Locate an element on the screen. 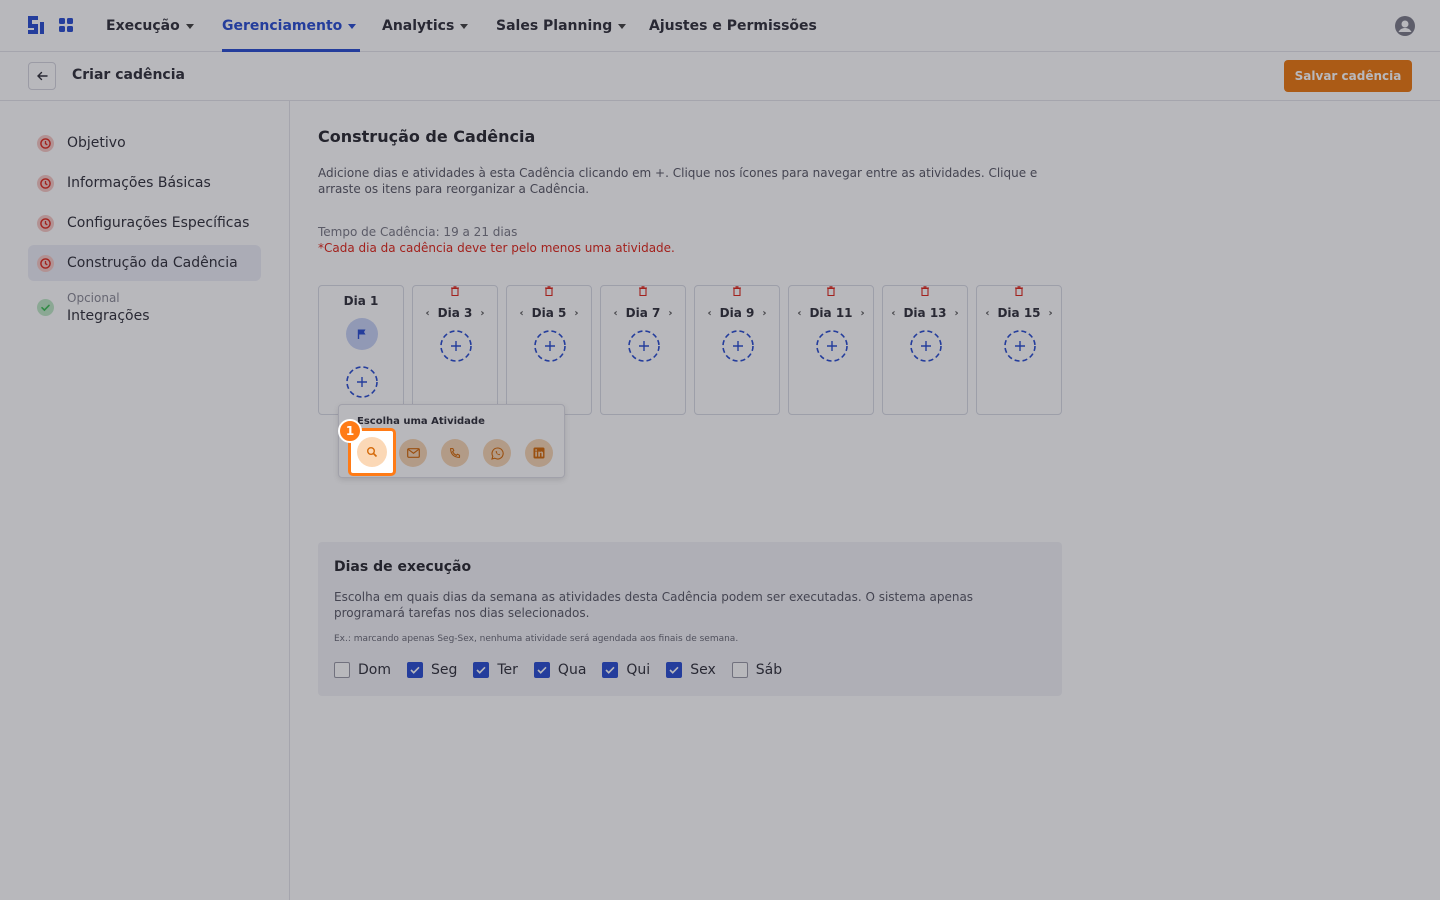  day-header: ‹ Dia 13 › is located at coordinates (925, 313).